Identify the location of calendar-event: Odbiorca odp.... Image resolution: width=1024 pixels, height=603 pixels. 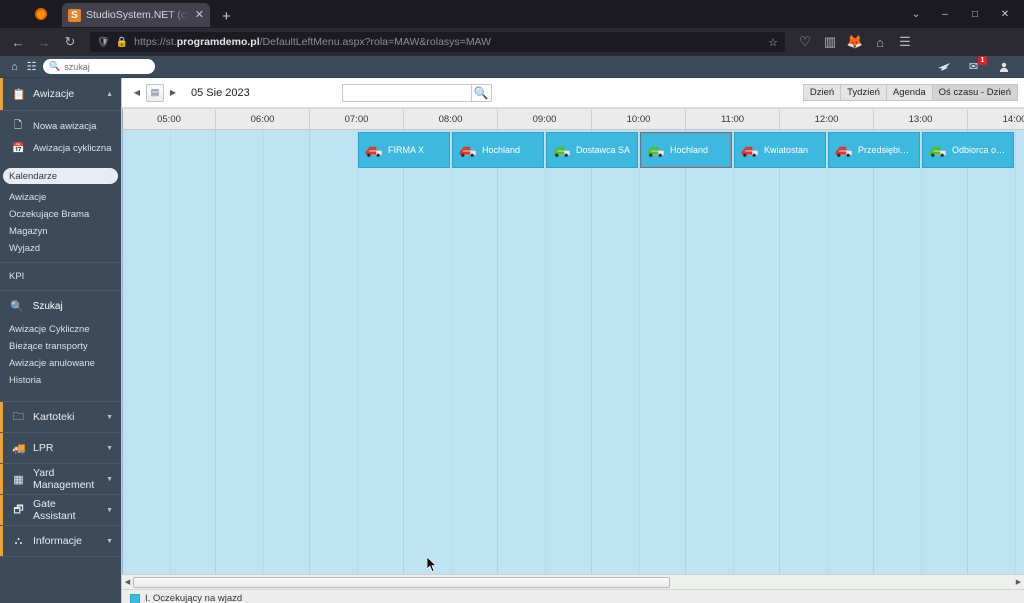
(968, 150).